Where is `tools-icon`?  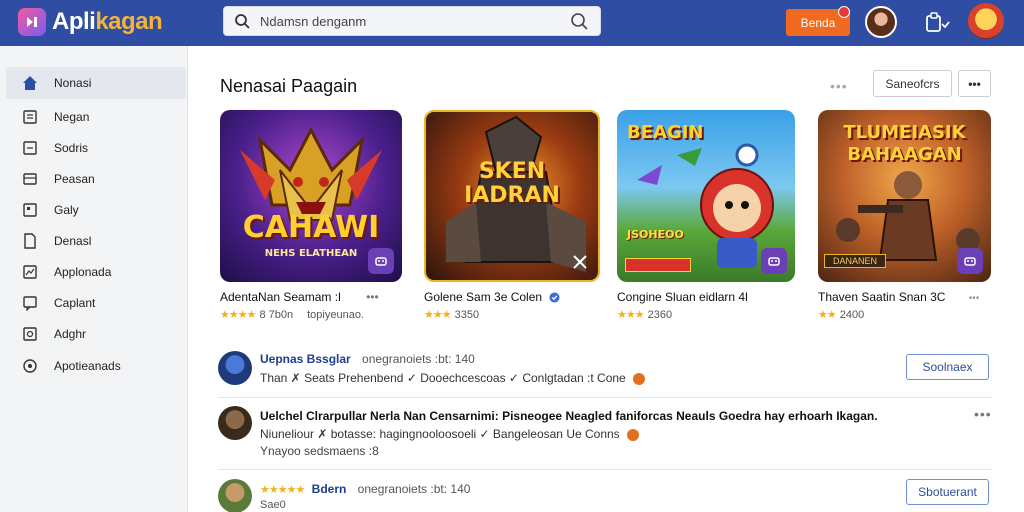 tools-icon is located at coordinates (580, 262).